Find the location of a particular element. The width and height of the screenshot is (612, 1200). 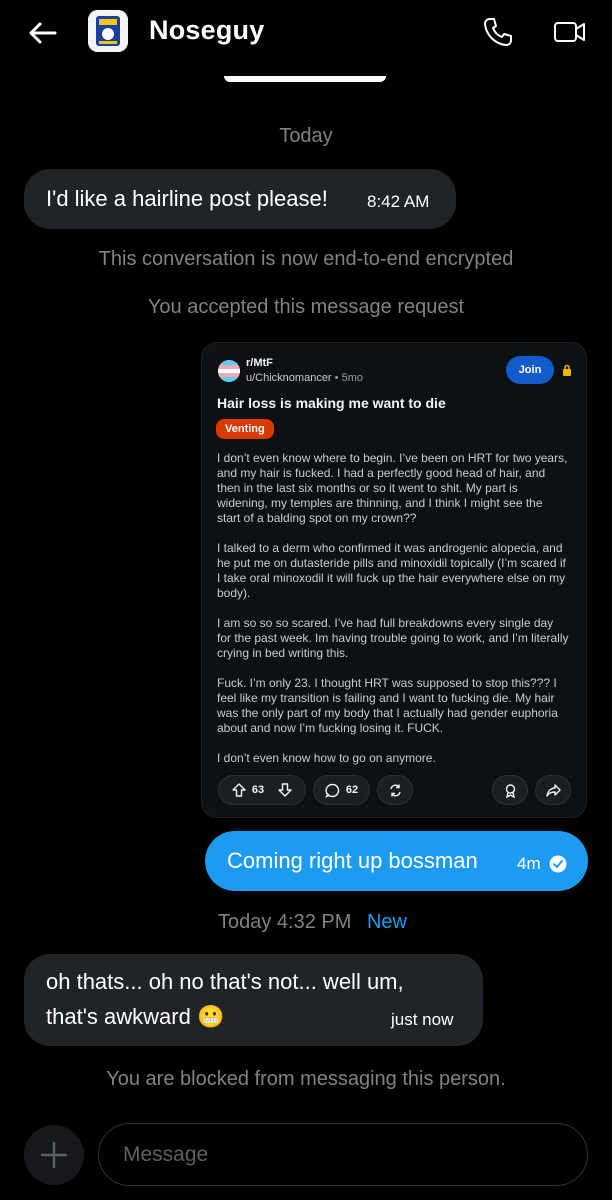

back-button is located at coordinates (42, 33).